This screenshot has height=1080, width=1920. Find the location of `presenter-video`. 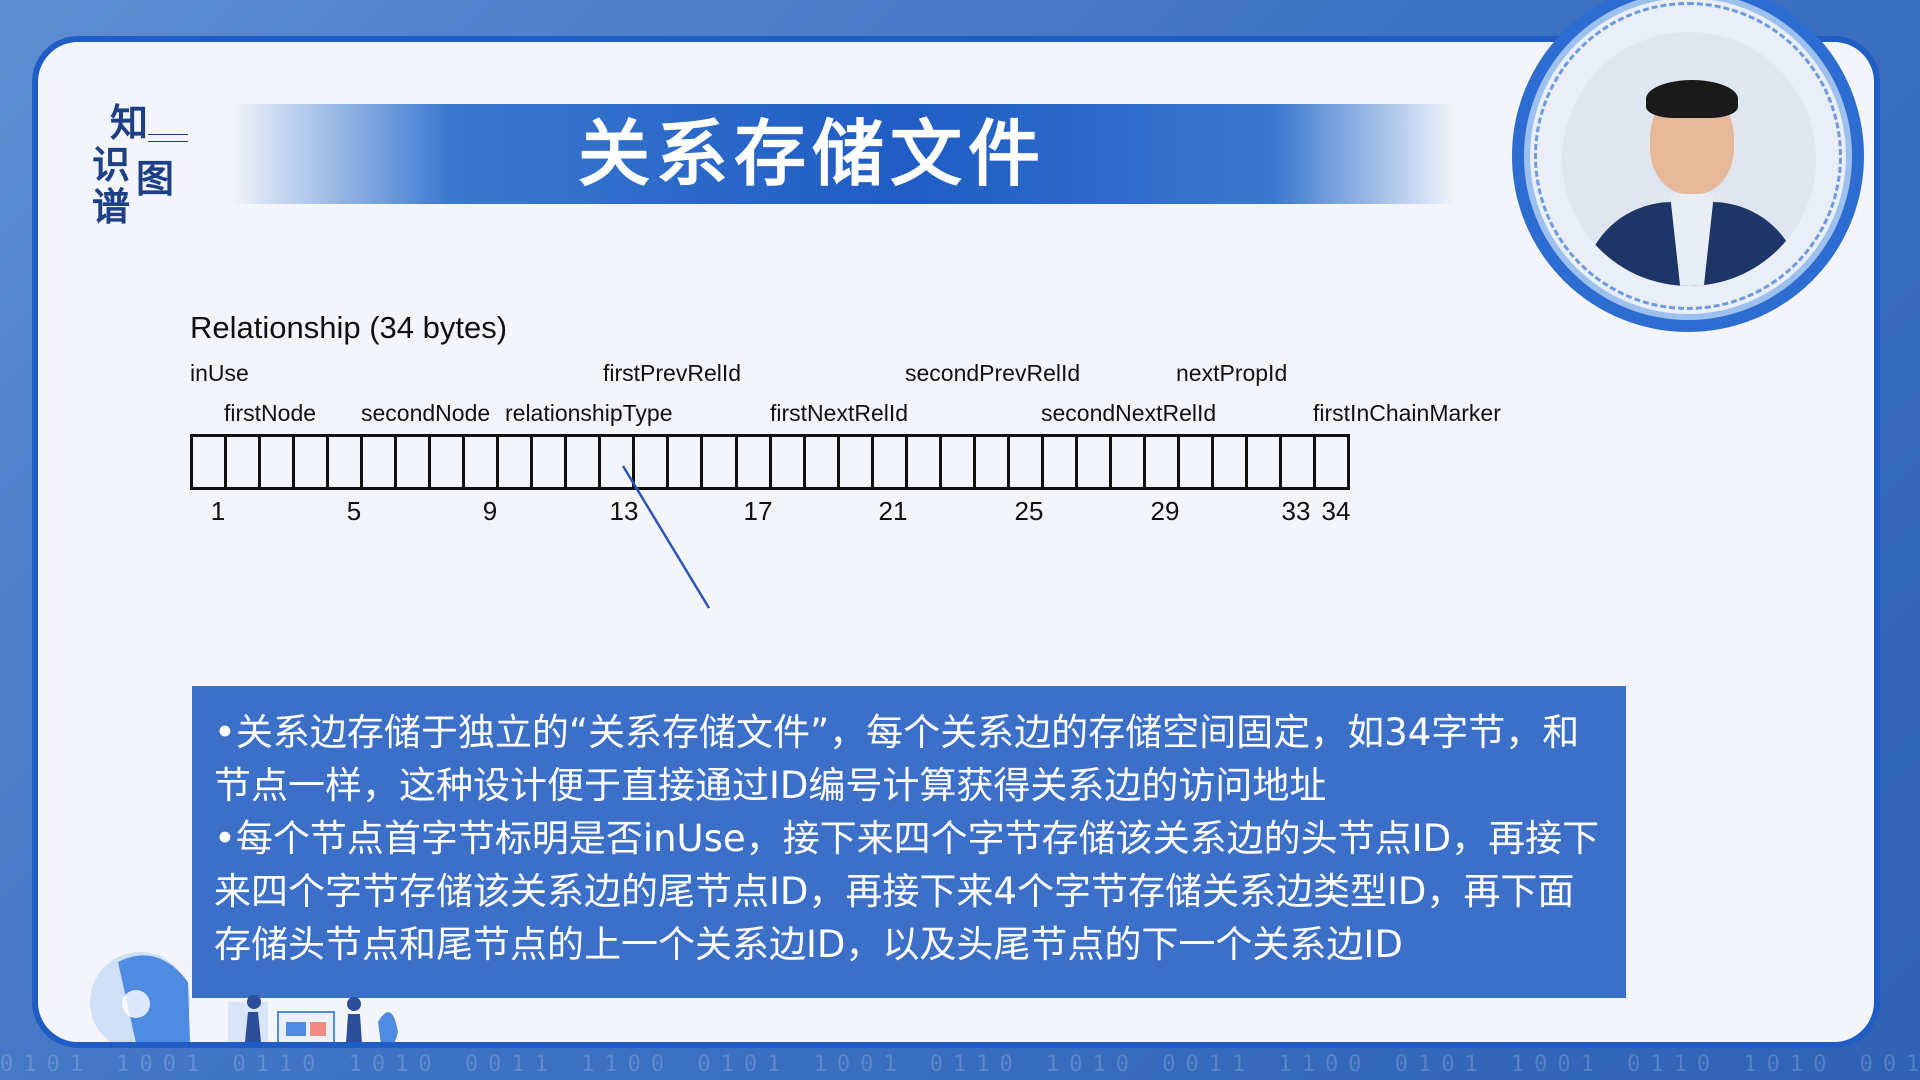

presenter-video is located at coordinates (1689, 159).